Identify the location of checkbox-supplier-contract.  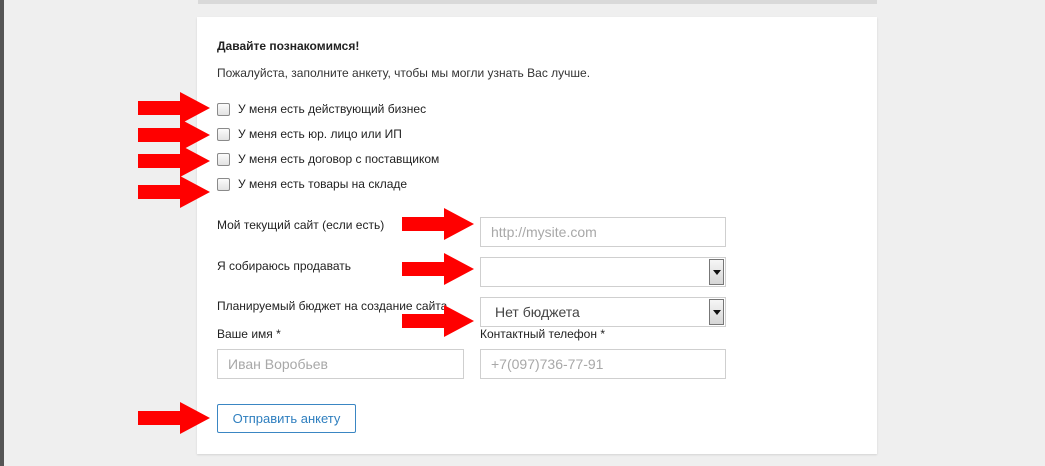
(223, 159).